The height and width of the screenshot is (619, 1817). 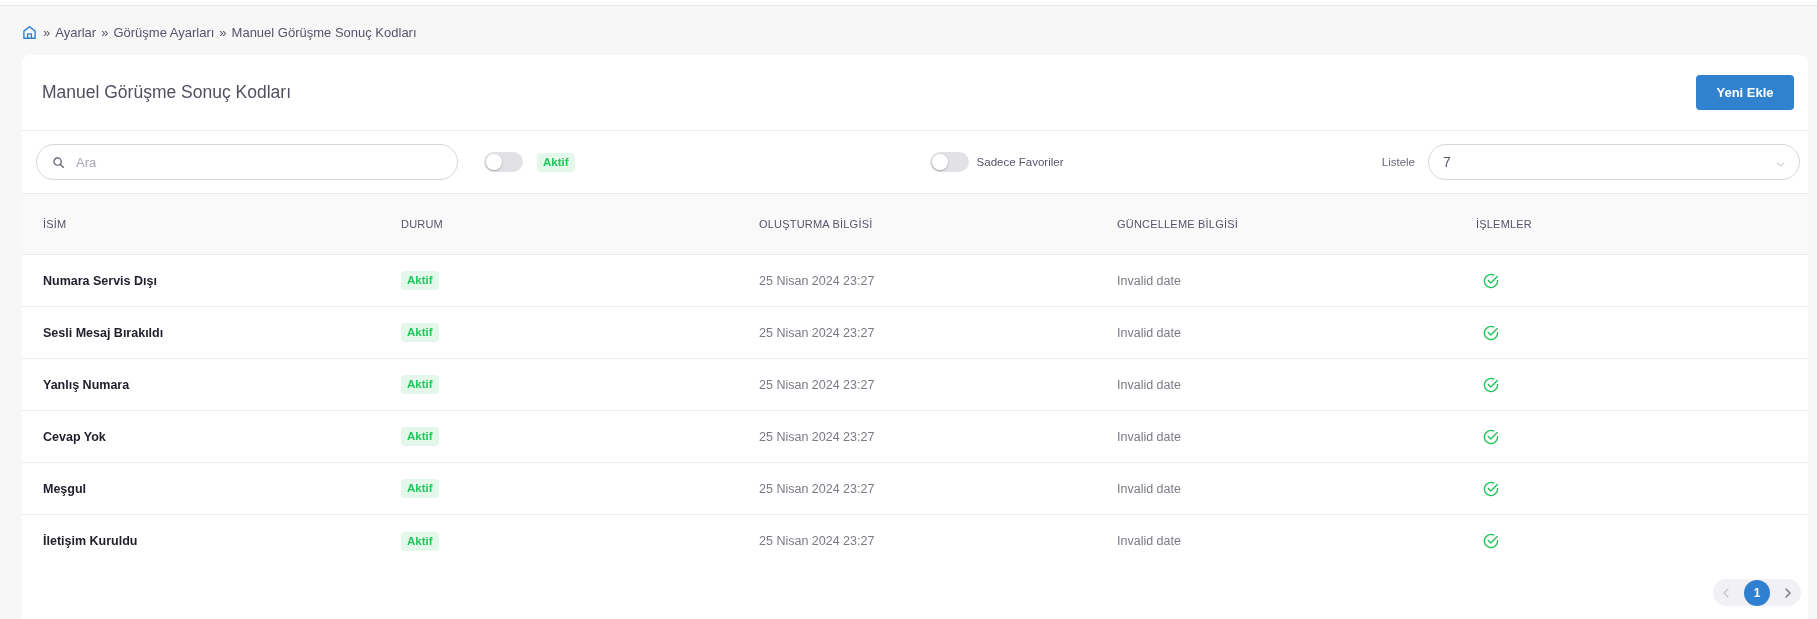 I want to click on record-name: Sesli Mesaj Bırakıldı, so click(x=103, y=332).